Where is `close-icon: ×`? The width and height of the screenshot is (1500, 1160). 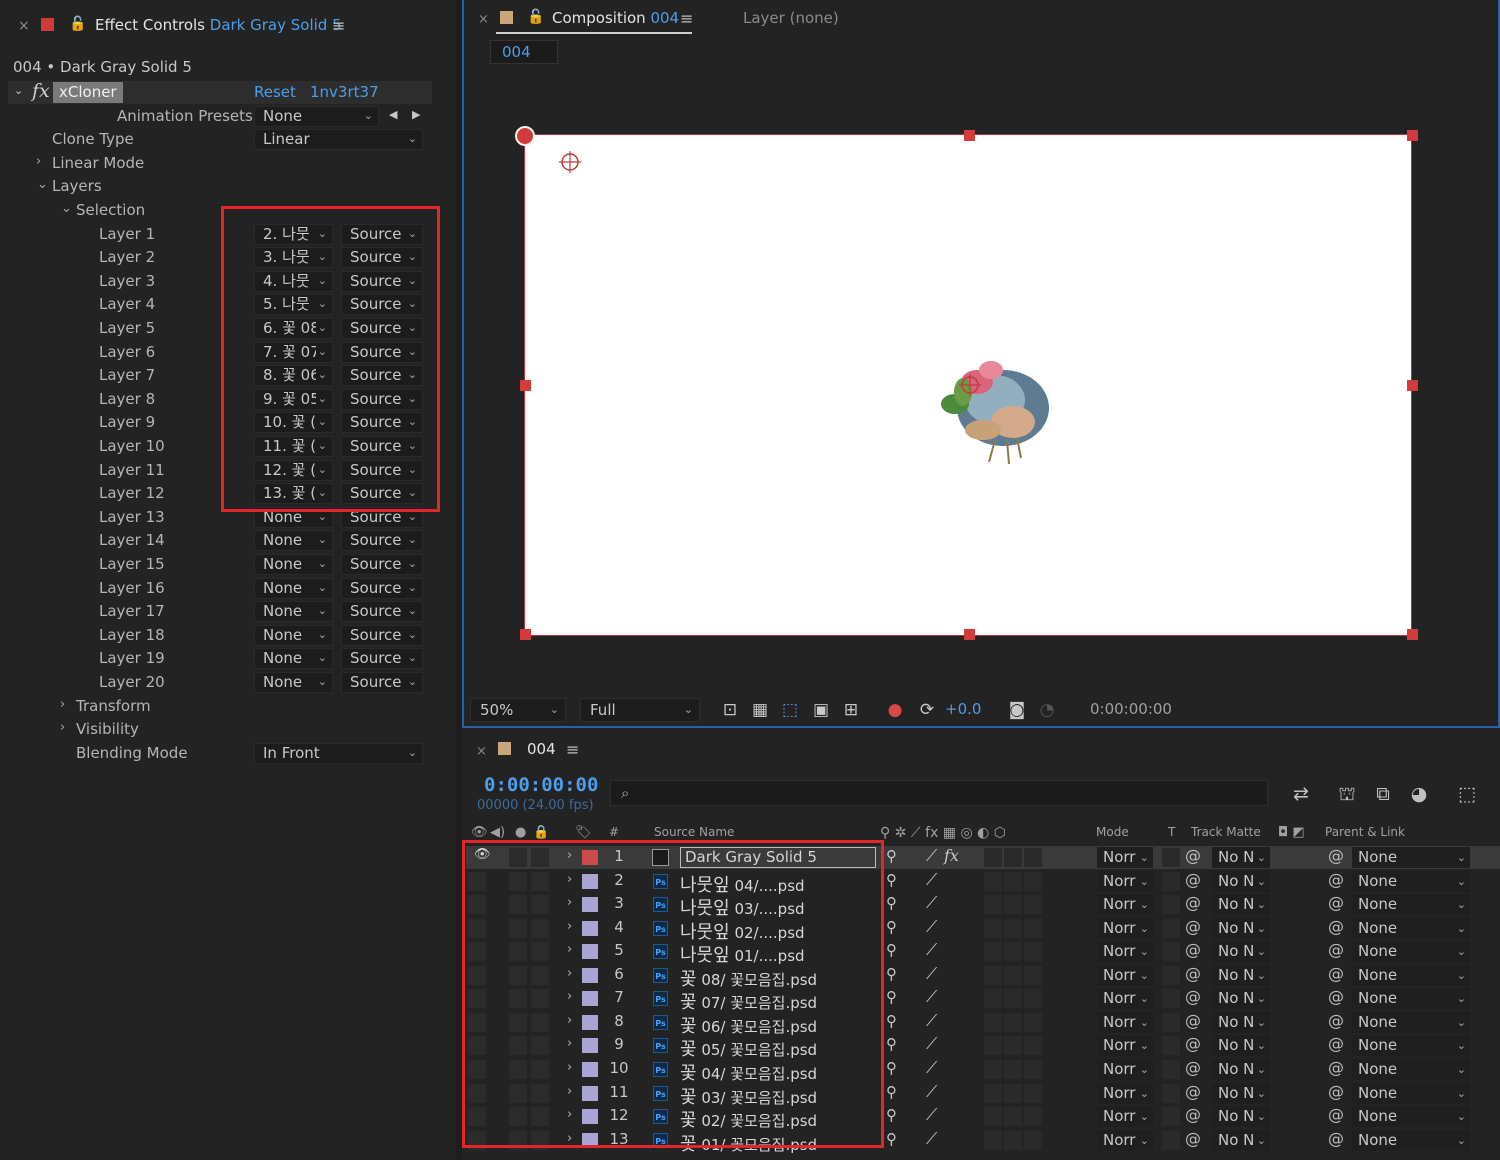 close-icon: × is located at coordinates (483, 19).